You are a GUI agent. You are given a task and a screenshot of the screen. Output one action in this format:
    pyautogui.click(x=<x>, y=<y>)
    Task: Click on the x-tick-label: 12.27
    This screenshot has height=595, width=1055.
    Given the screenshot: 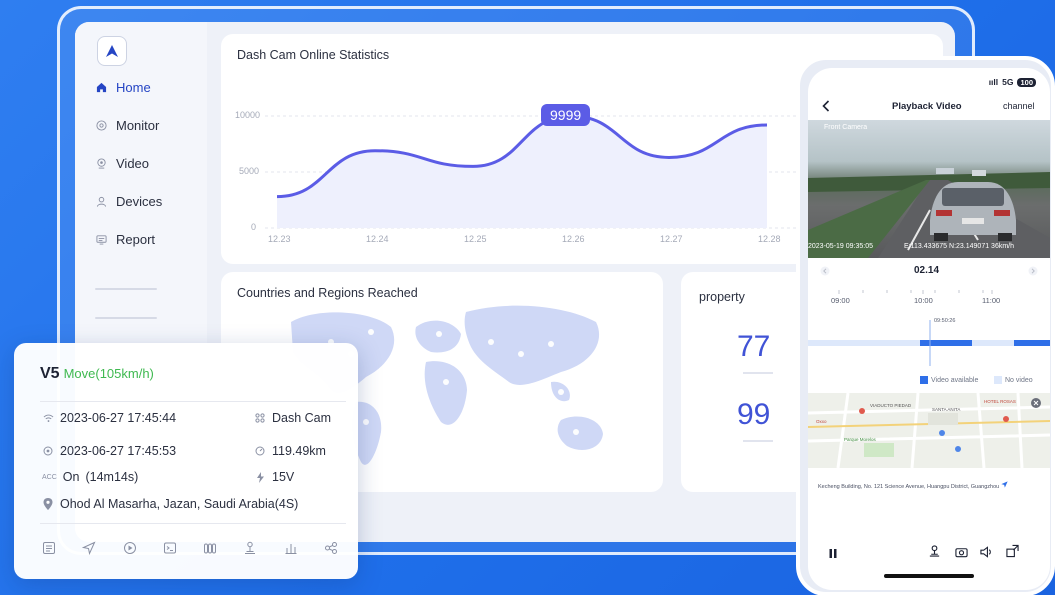 What is the action you would take?
    pyautogui.click(x=671, y=239)
    